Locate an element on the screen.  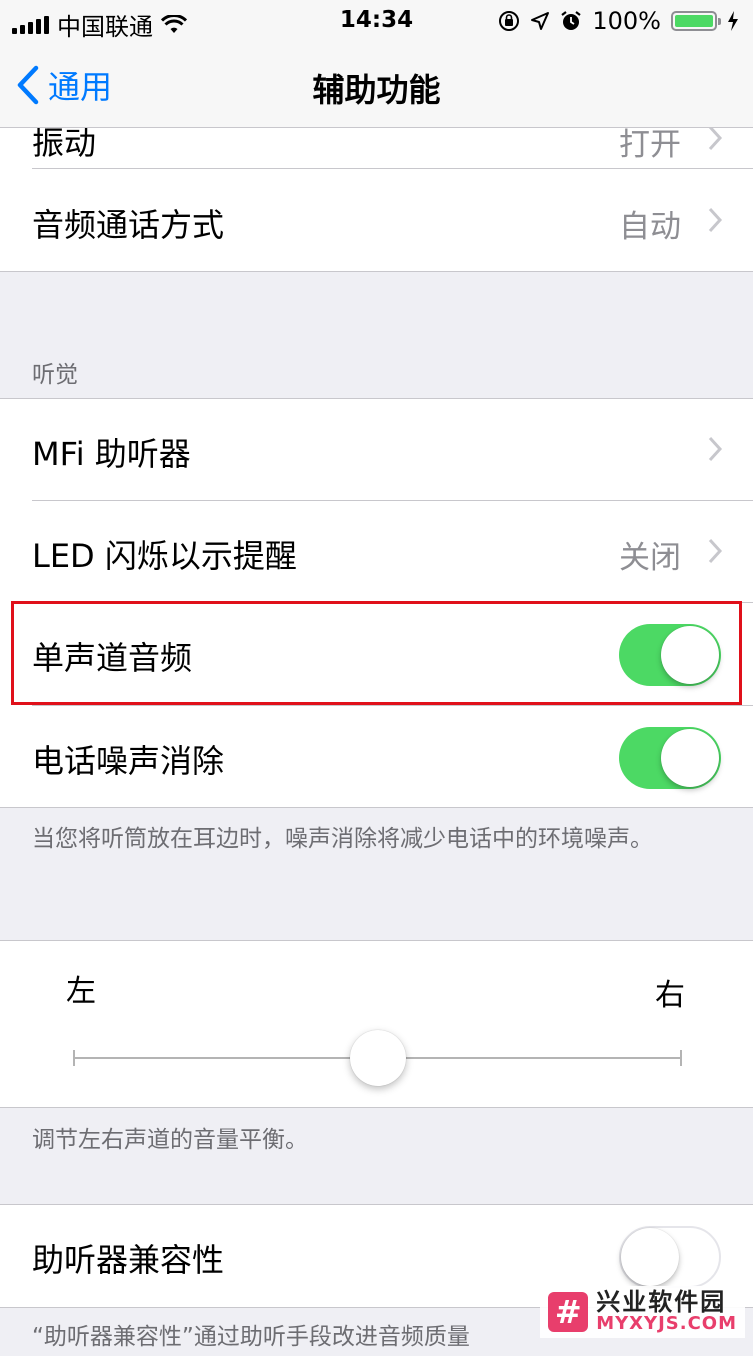
battery-icon is located at coordinates (696, 21).